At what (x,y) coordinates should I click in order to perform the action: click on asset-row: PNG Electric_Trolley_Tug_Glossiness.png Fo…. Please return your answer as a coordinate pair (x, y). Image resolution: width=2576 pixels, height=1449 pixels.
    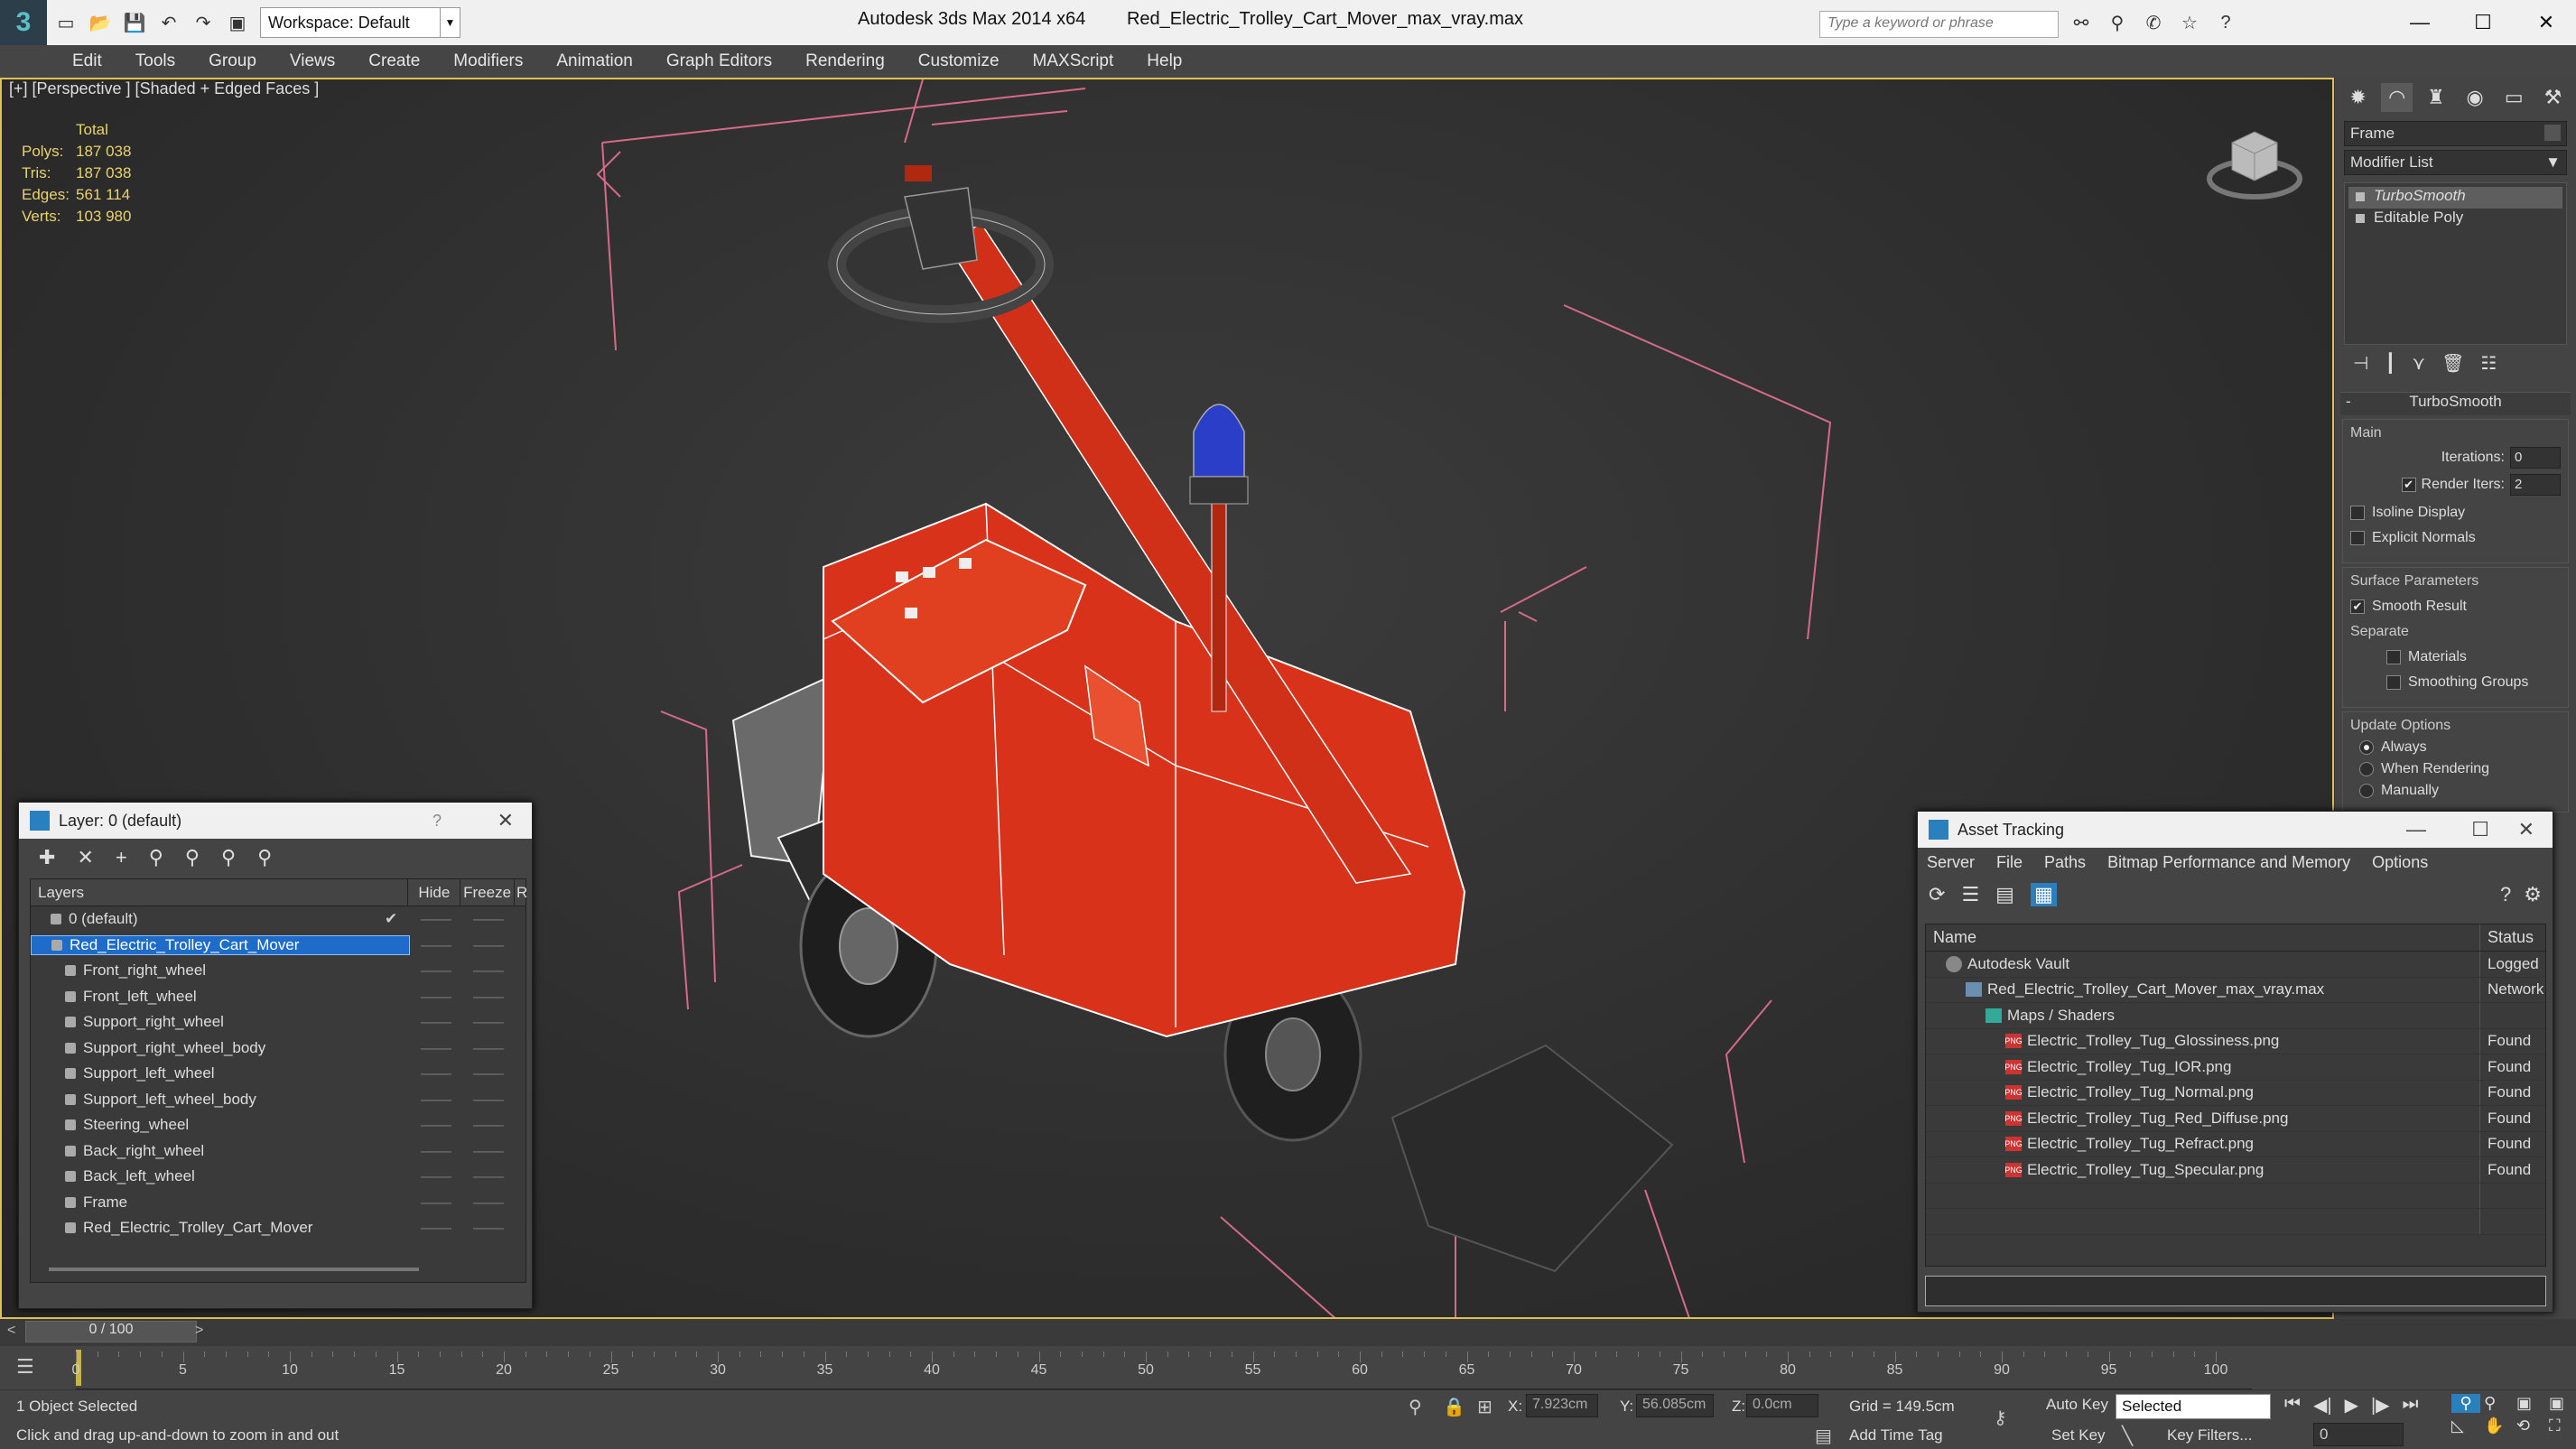
    Looking at the image, I should click on (2235, 1041).